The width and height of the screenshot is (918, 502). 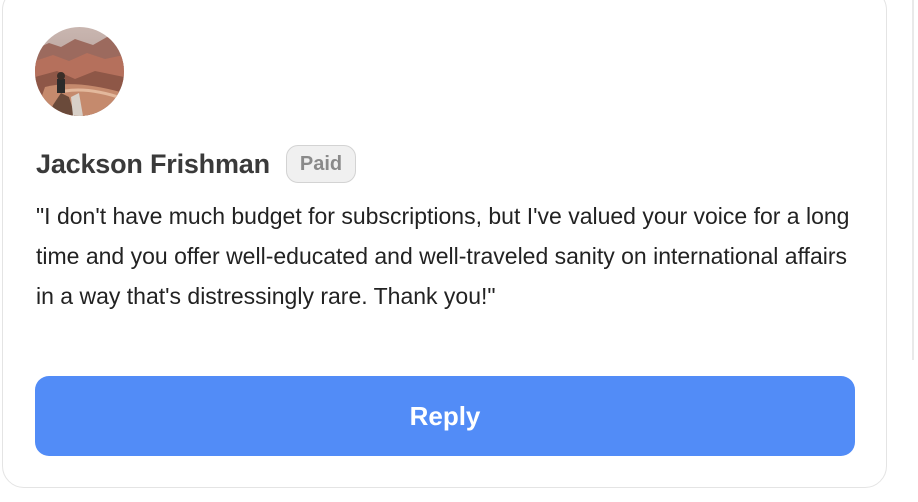 What do you see at coordinates (445, 416) in the screenshot?
I see `reply-button: Reply` at bounding box center [445, 416].